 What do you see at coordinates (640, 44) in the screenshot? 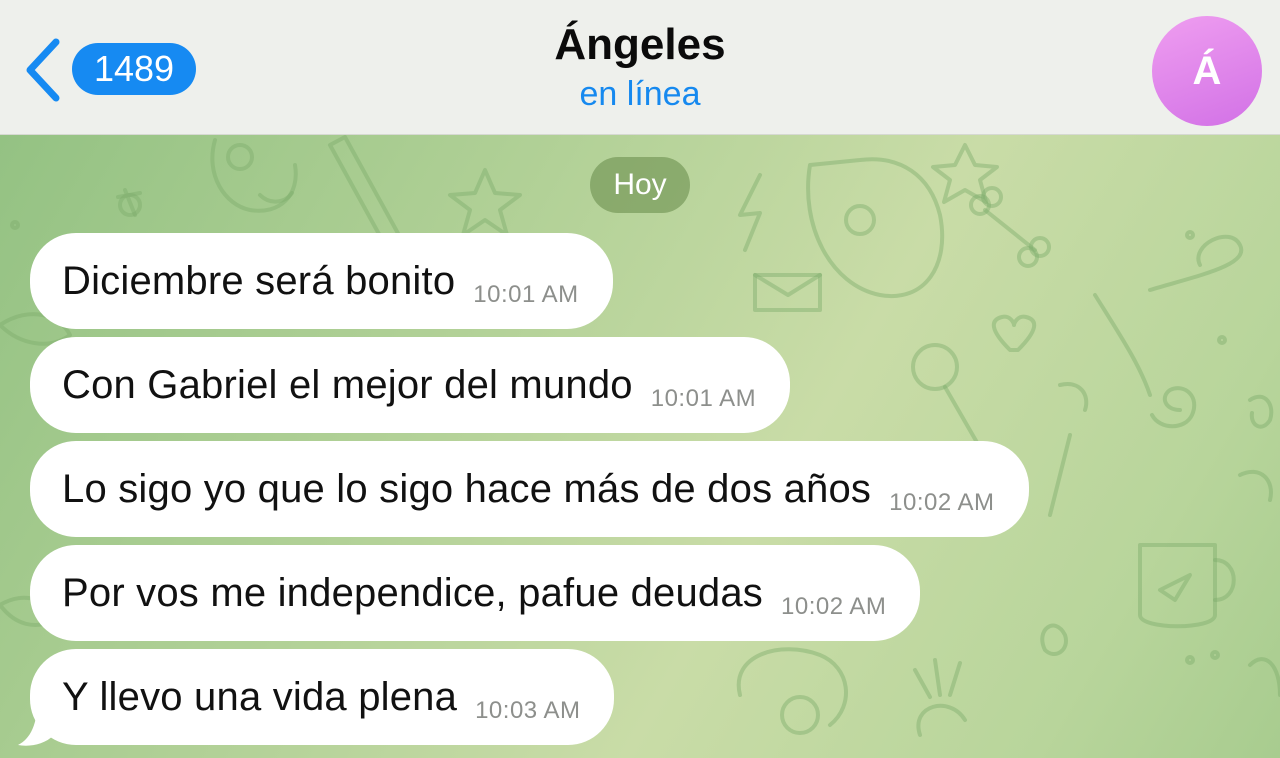
I see `contact-name: Ángeles` at bounding box center [640, 44].